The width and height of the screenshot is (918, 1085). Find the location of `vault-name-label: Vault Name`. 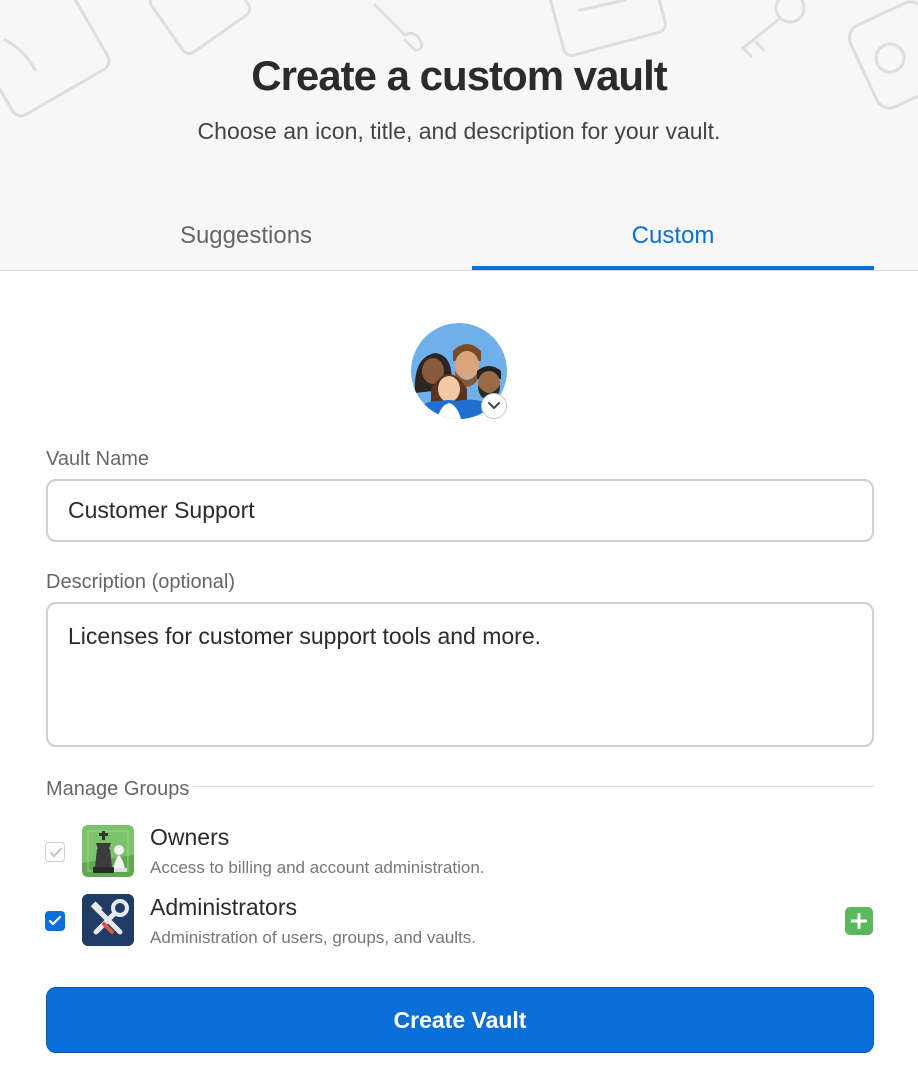

vault-name-label: Vault Name is located at coordinates (98, 459).